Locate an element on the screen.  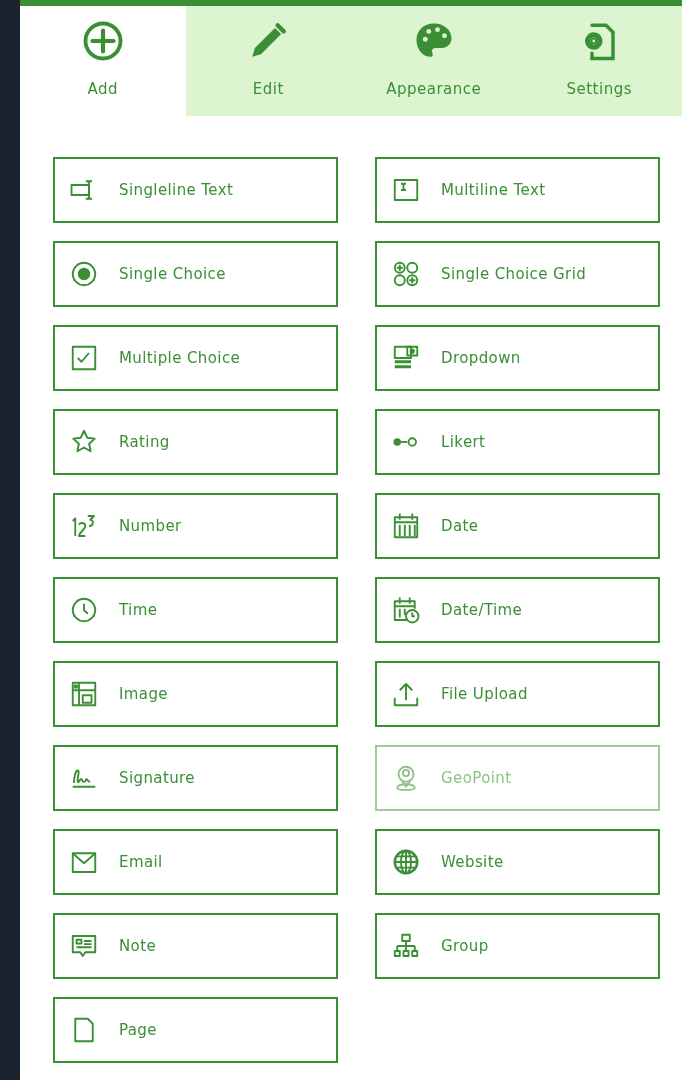
field-type-button: Note is located at coordinates (195, 946).